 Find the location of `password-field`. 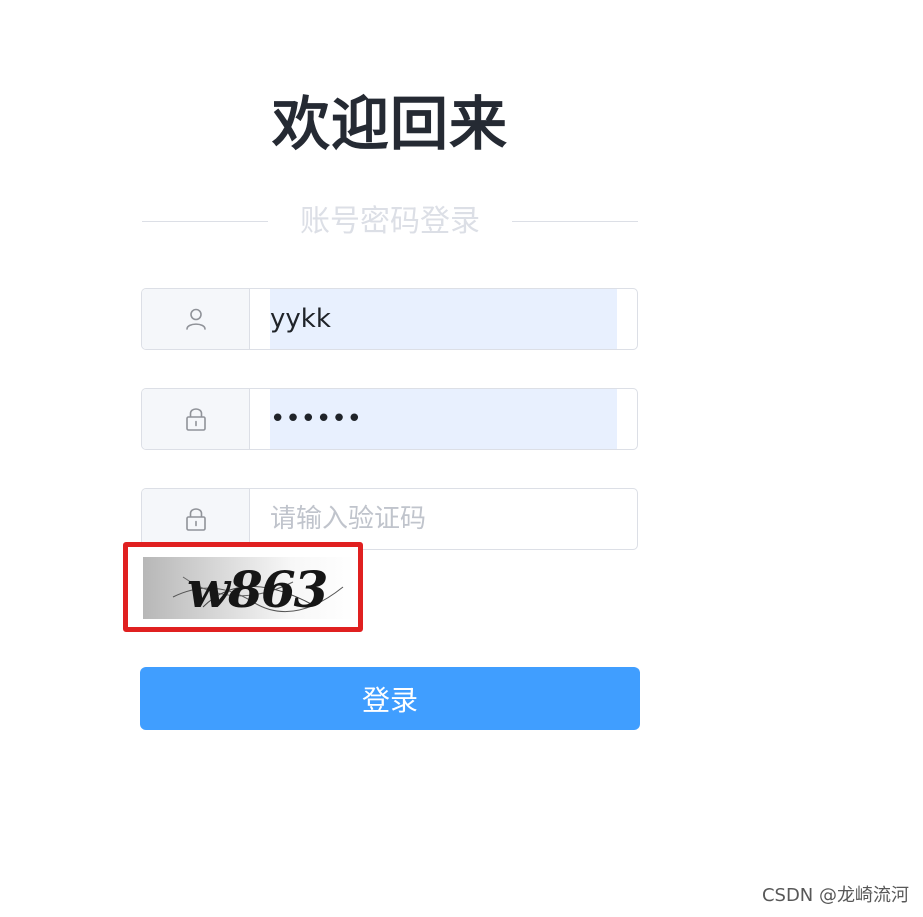

password-field is located at coordinates (389, 419).